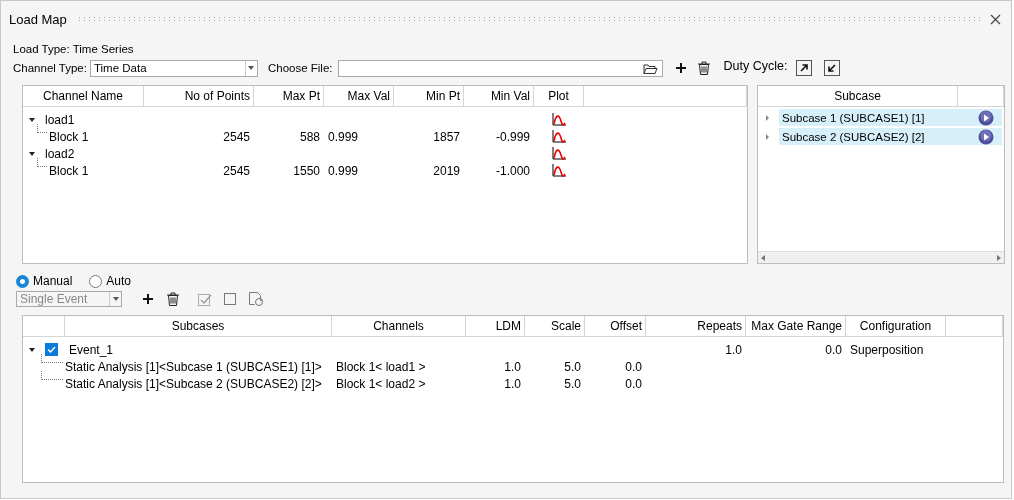  What do you see at coordinates (626, 326) in the screenshot?
I see `column-header: Offset` at bounding box center [626, 326].